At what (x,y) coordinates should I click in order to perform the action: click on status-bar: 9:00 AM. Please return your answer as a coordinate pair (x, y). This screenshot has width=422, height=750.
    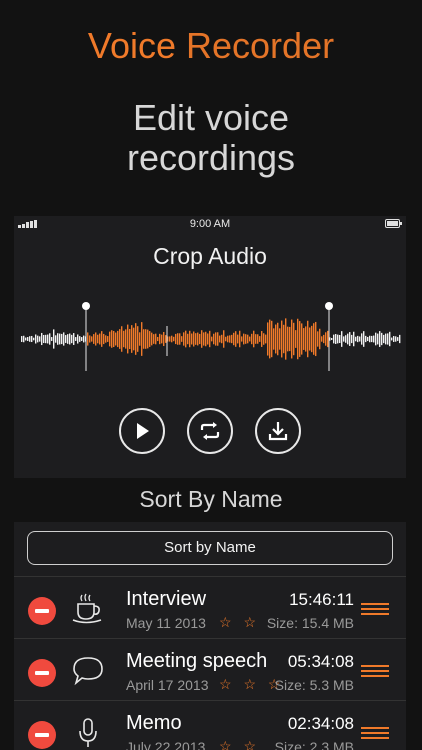
    Looking at the image, I should click on (210, 224).